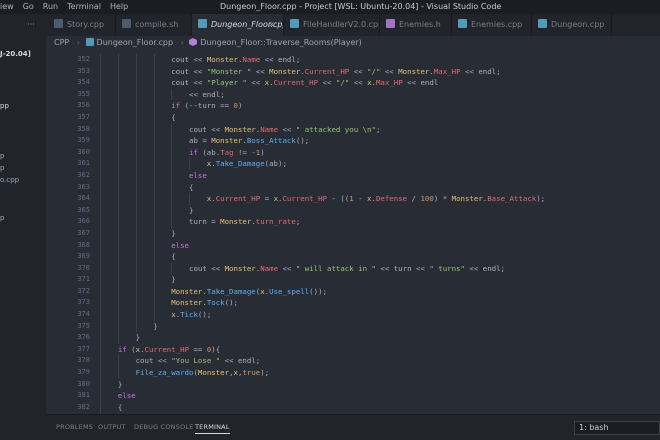 This screenshot has height=440, width=660. Describe the element at coordinates (497, 24) in the screenshot. I see `tab-label: Enemies.cpp` at that location.